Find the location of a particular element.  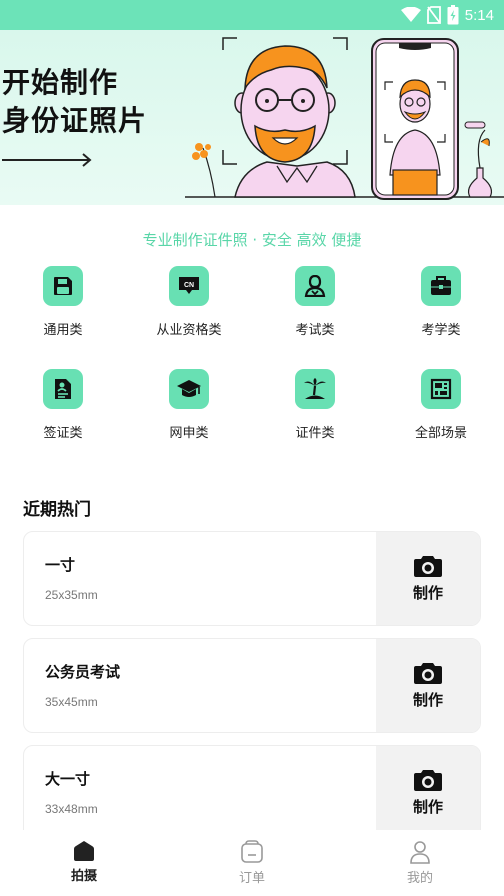

nav-item-orders: 订单 is located at coordinates (252, 863).